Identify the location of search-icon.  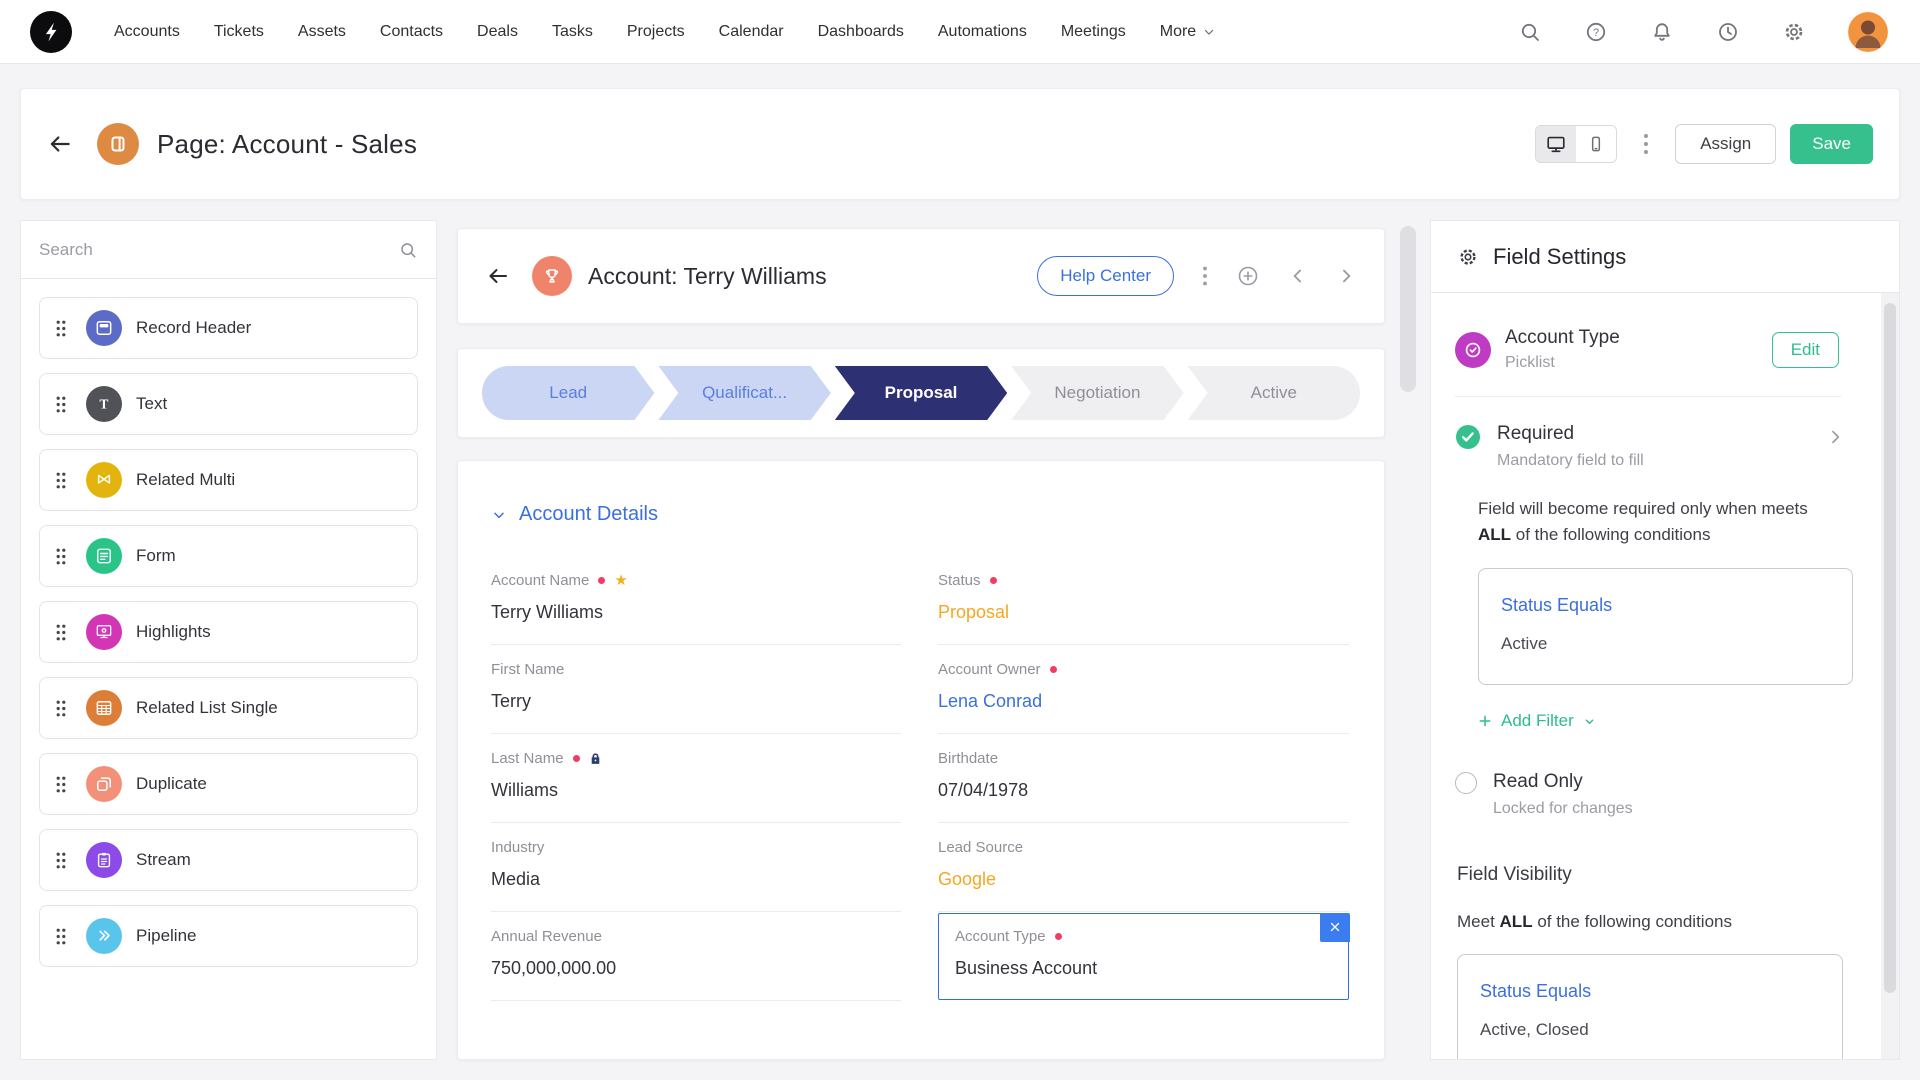
(1530, 32).